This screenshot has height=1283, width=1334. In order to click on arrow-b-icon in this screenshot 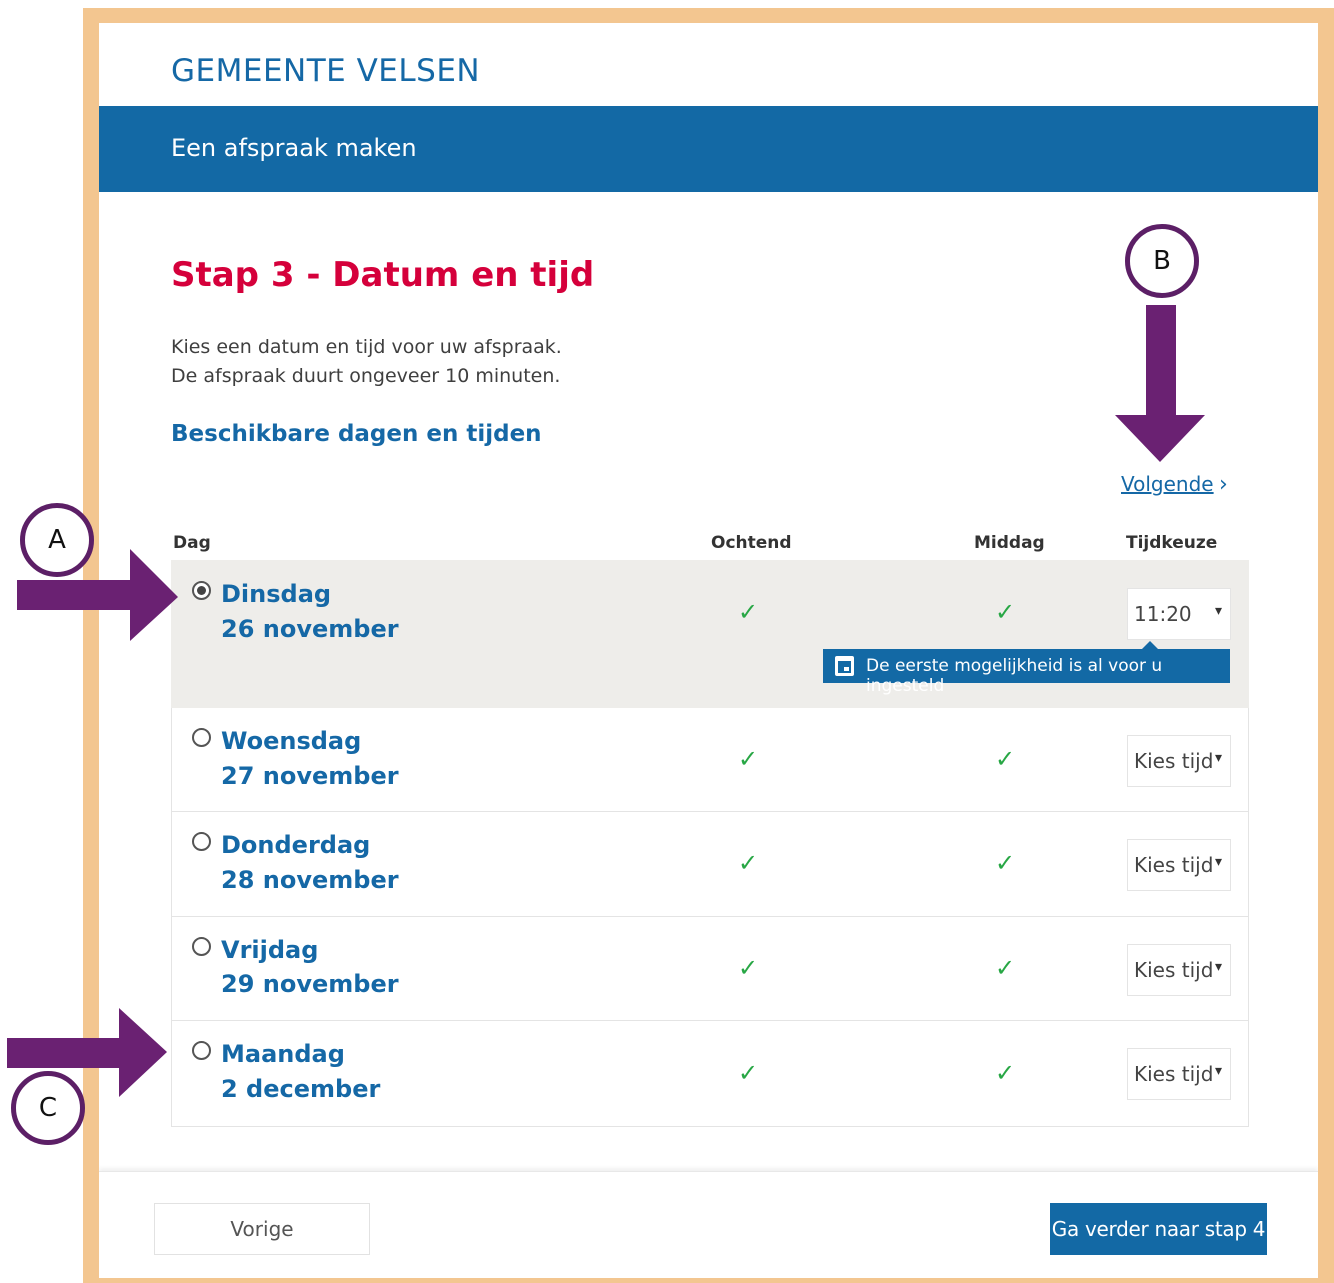, I will do `click(1160, 383)`.